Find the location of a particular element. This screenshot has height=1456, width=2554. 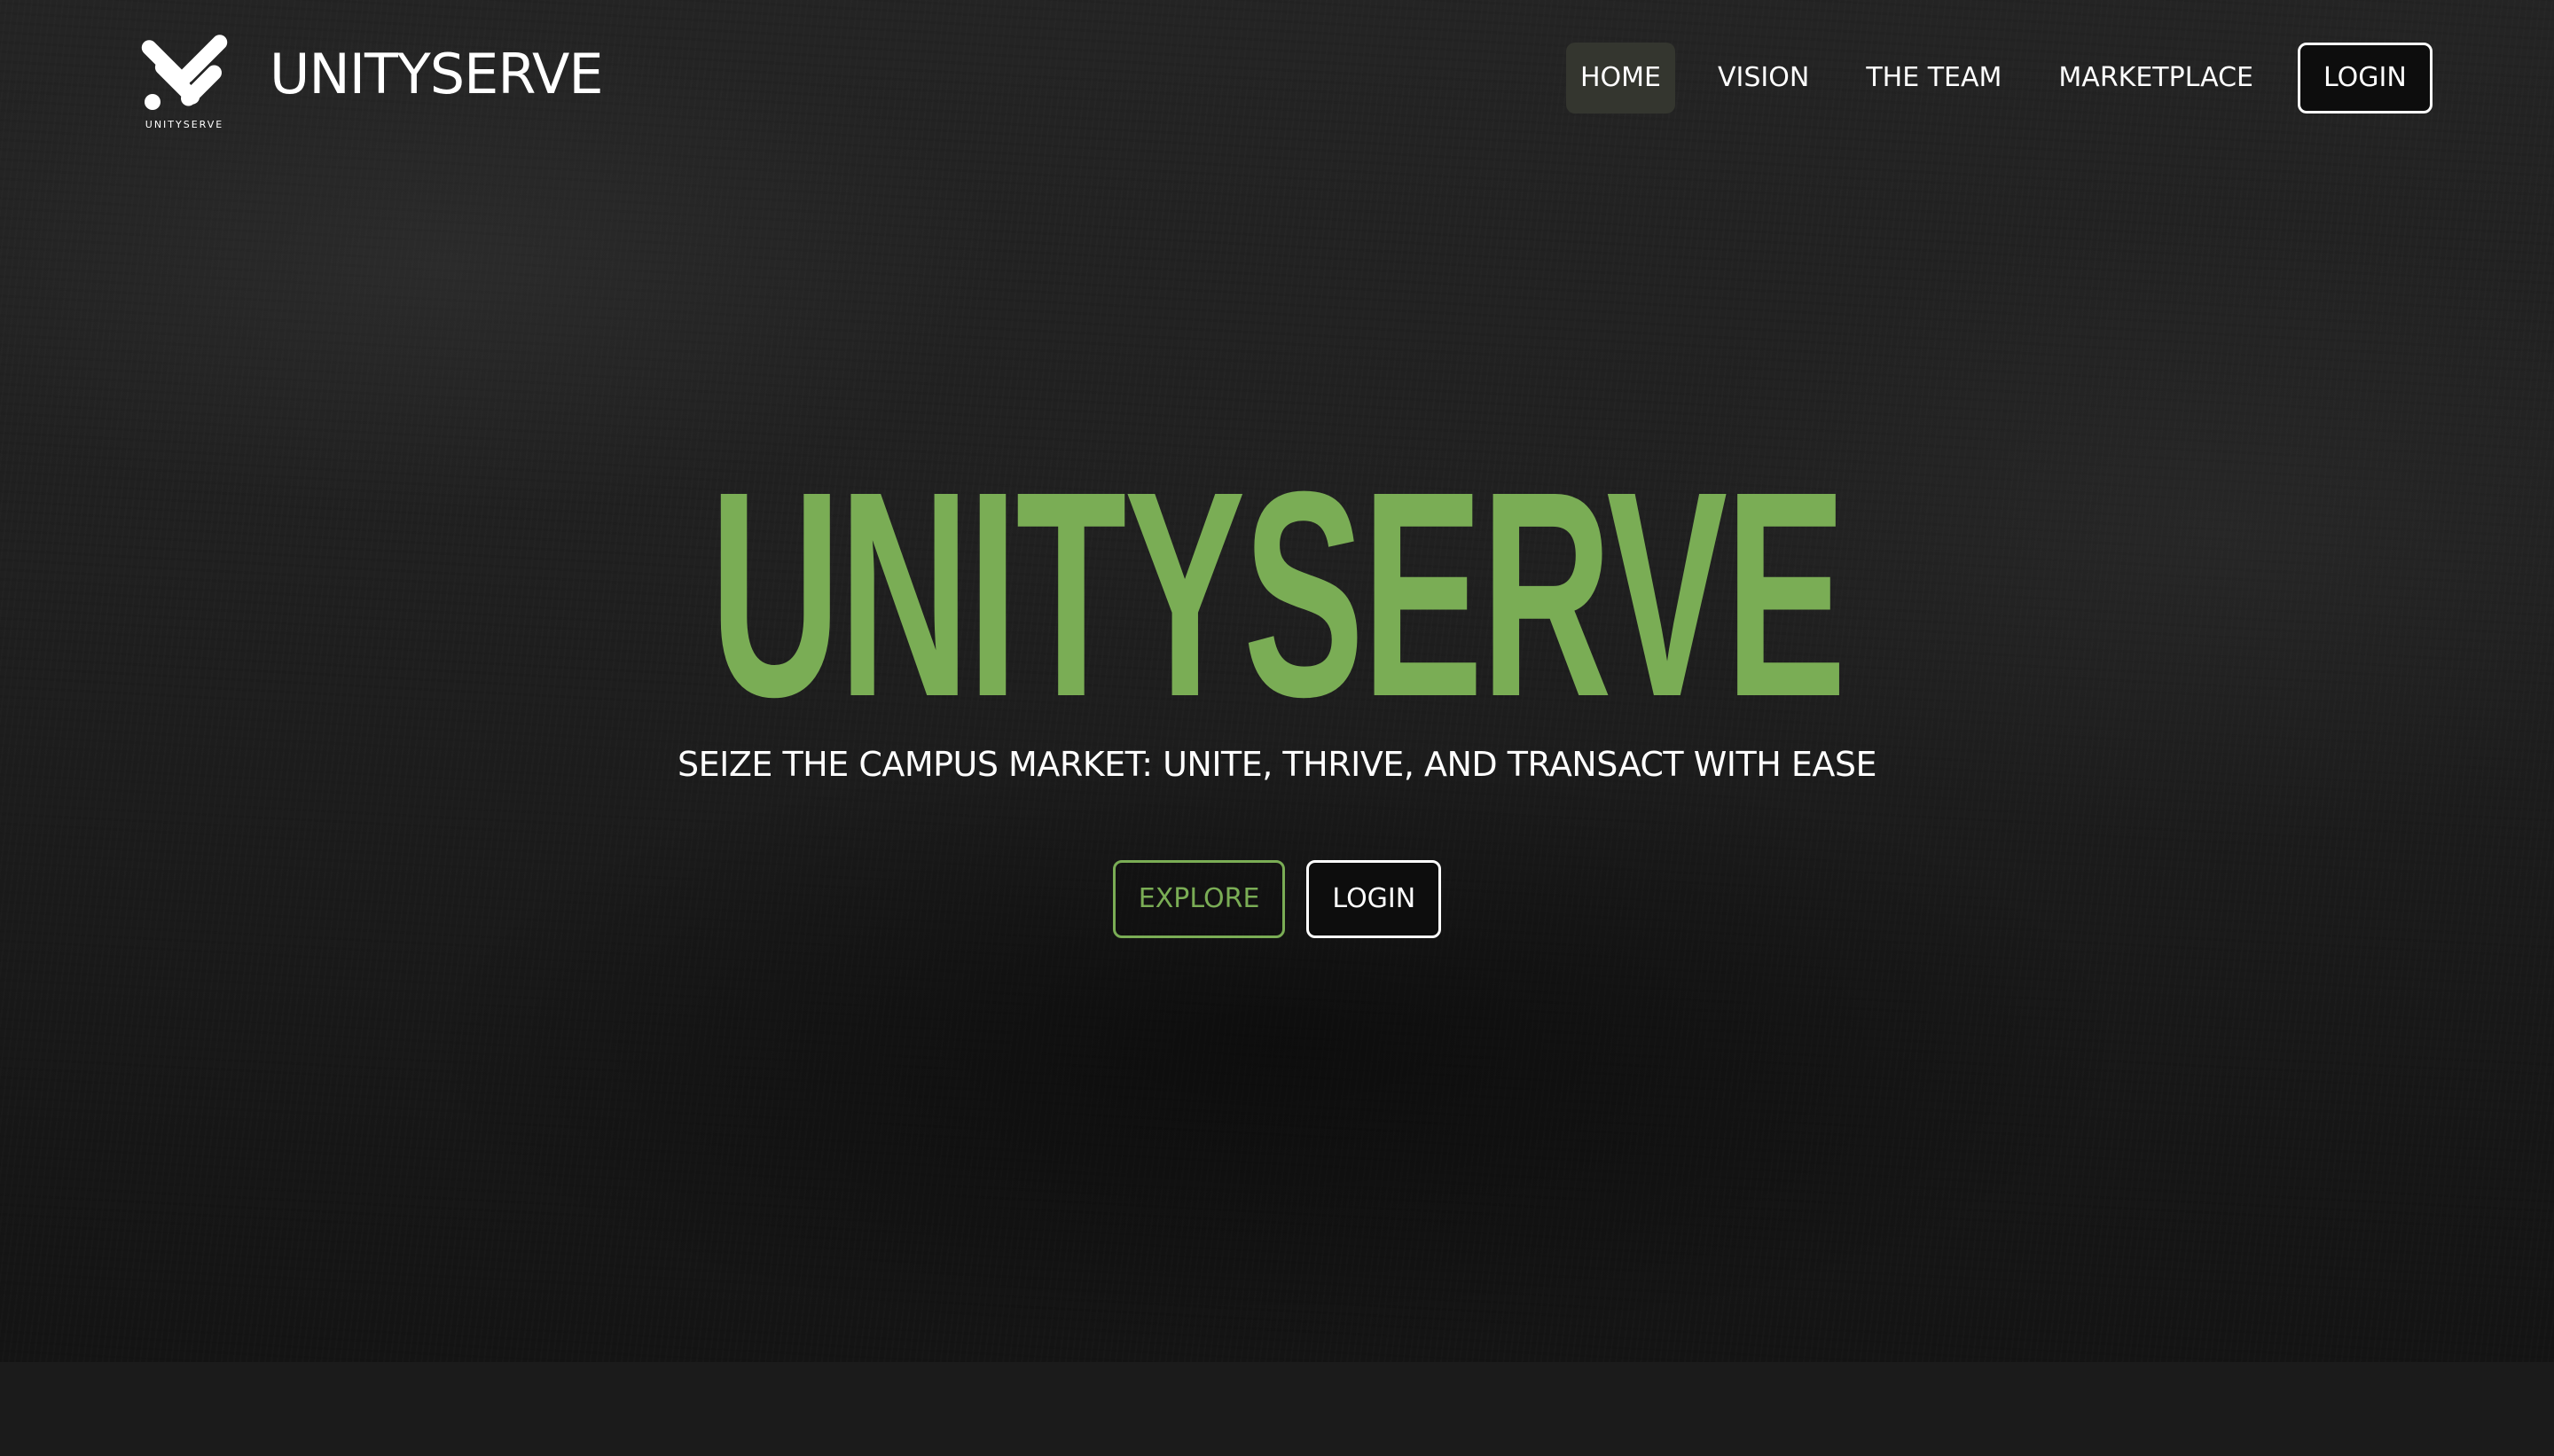

nav-item-home: HOME is located at coordinates (1621, 78).